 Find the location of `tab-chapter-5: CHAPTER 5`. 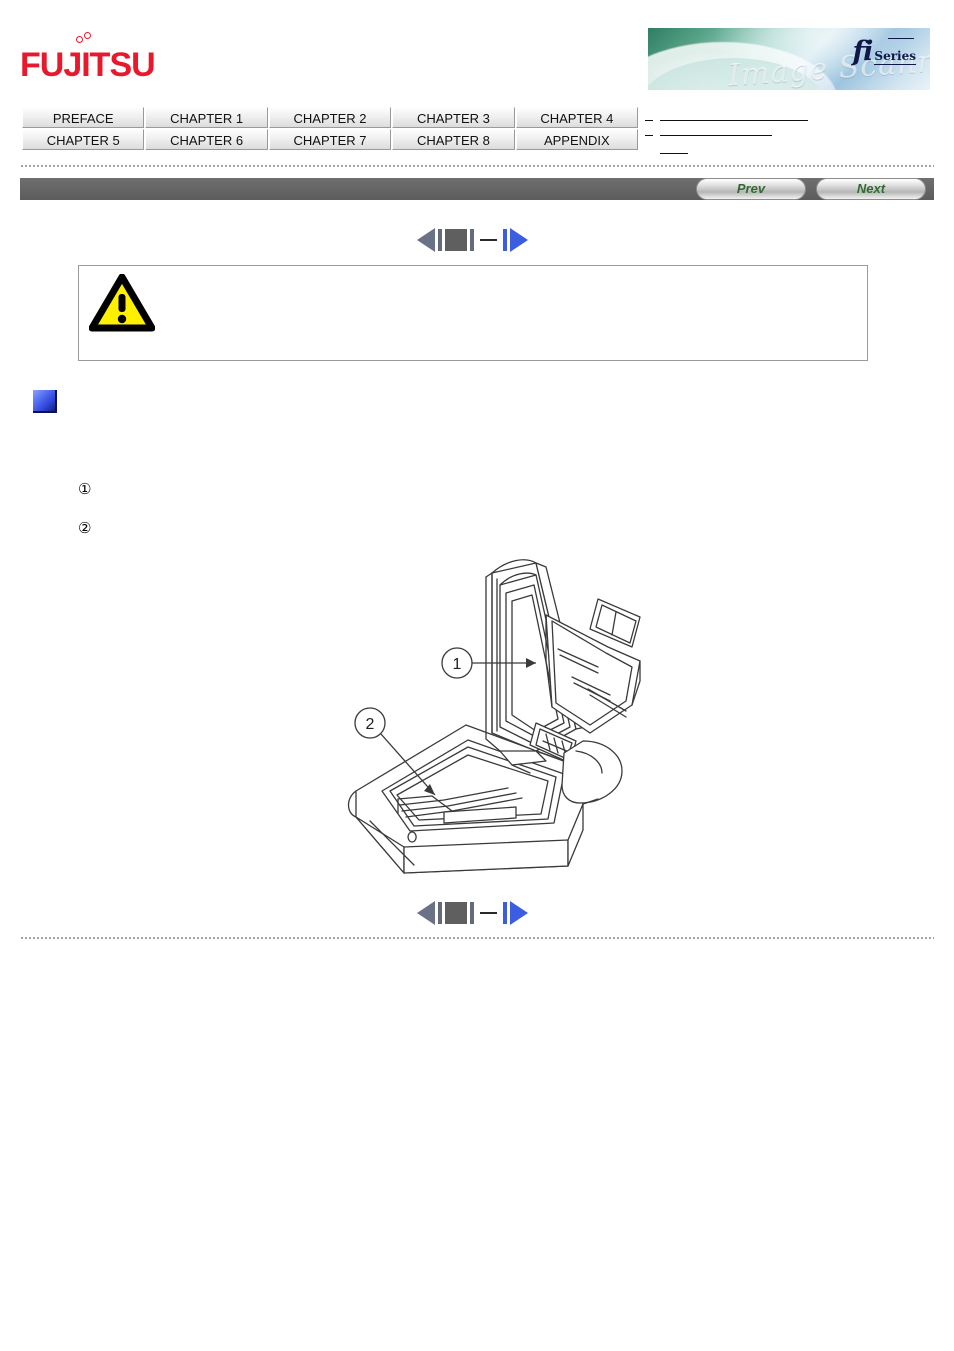

tab-chapter-5: CHAPTER 5 is located at coordinates (83, 139).